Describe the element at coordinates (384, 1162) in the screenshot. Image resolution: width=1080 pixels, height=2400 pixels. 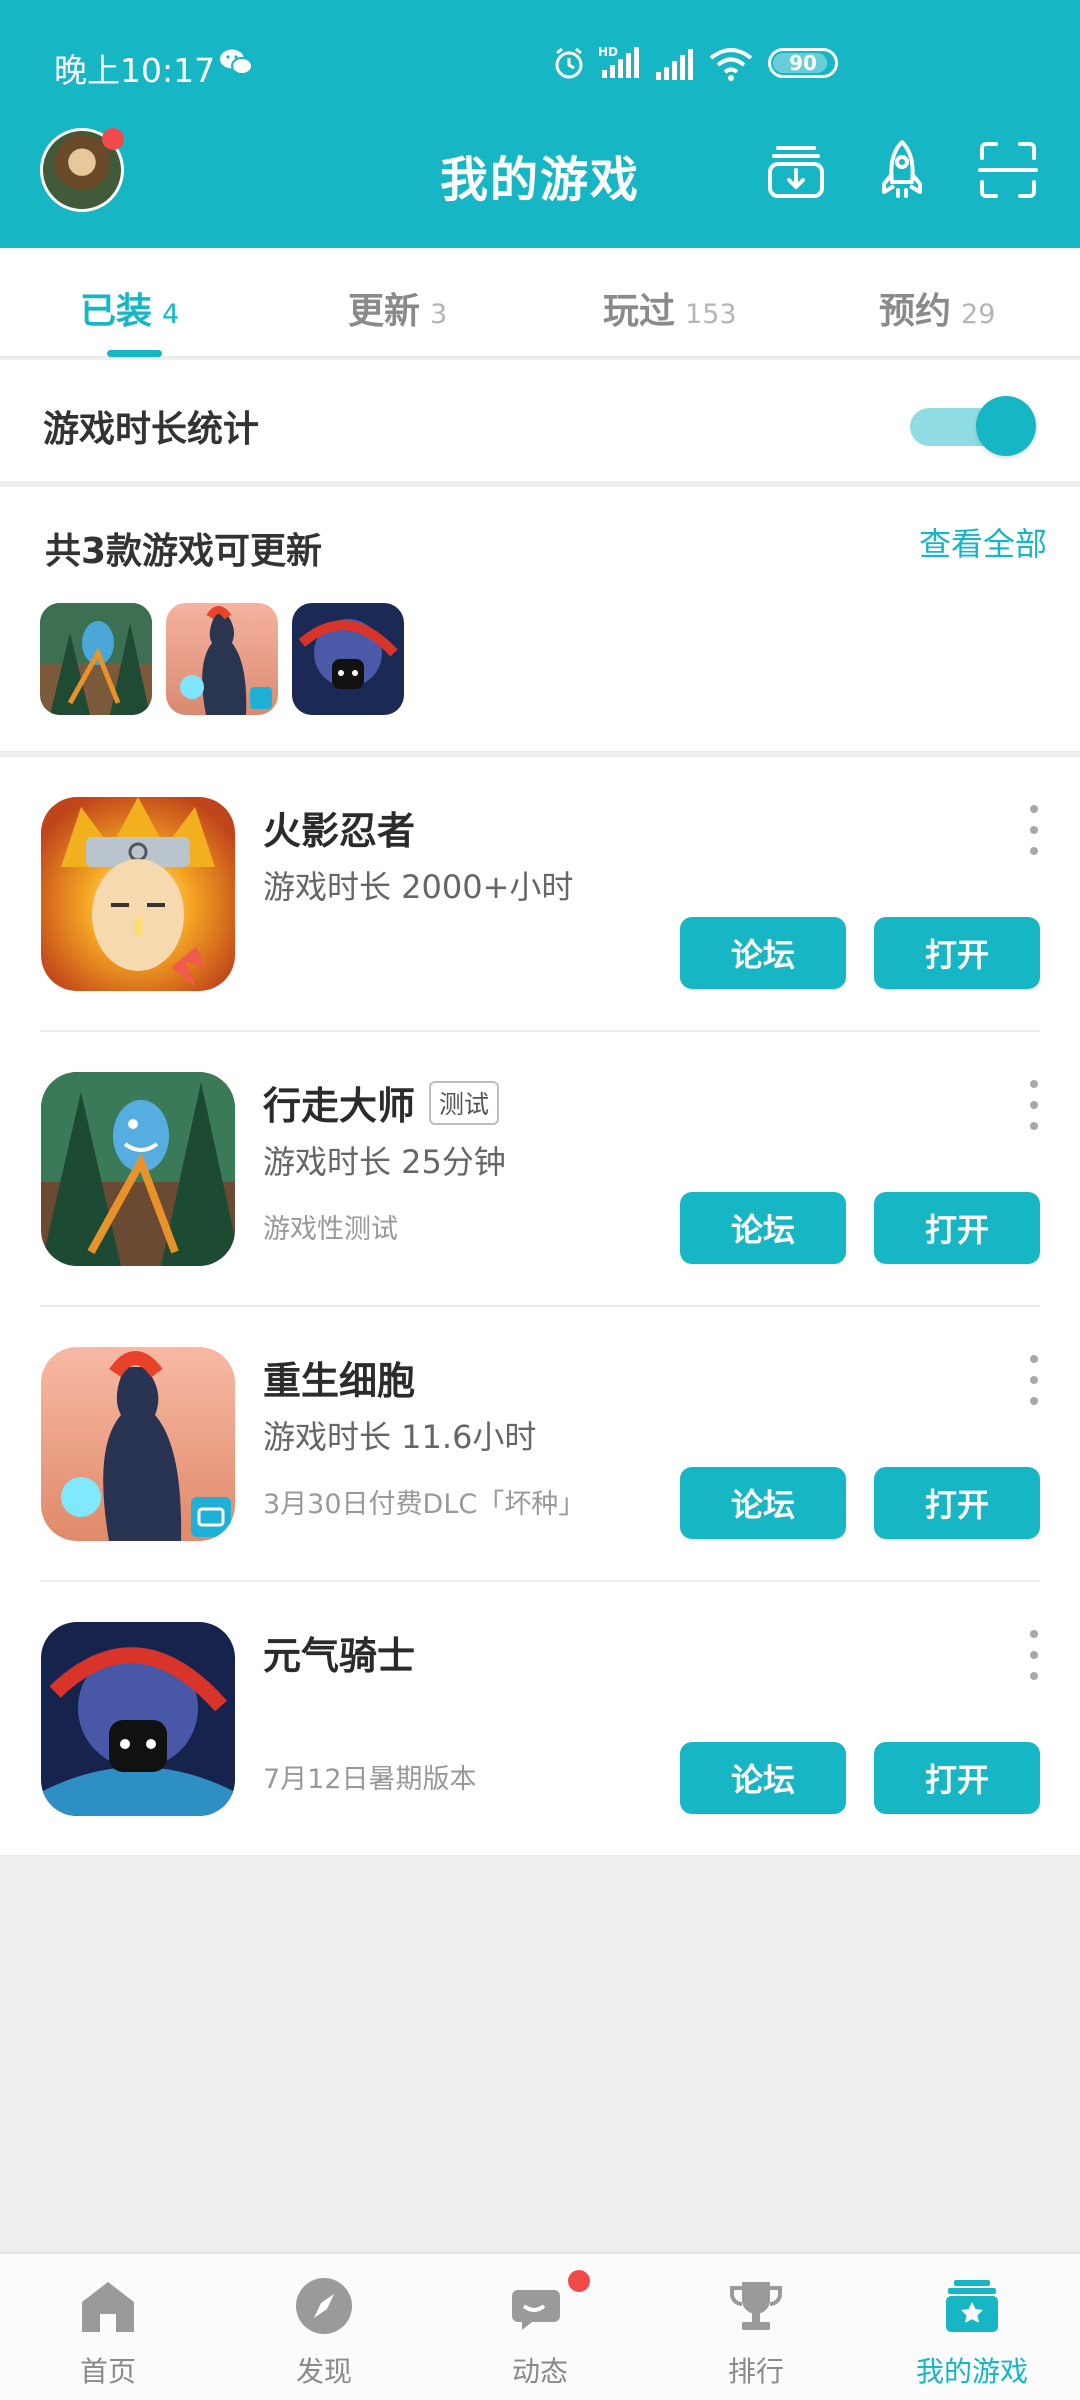
I see `game-playtime: 游戏时长 25分钟` at that location.